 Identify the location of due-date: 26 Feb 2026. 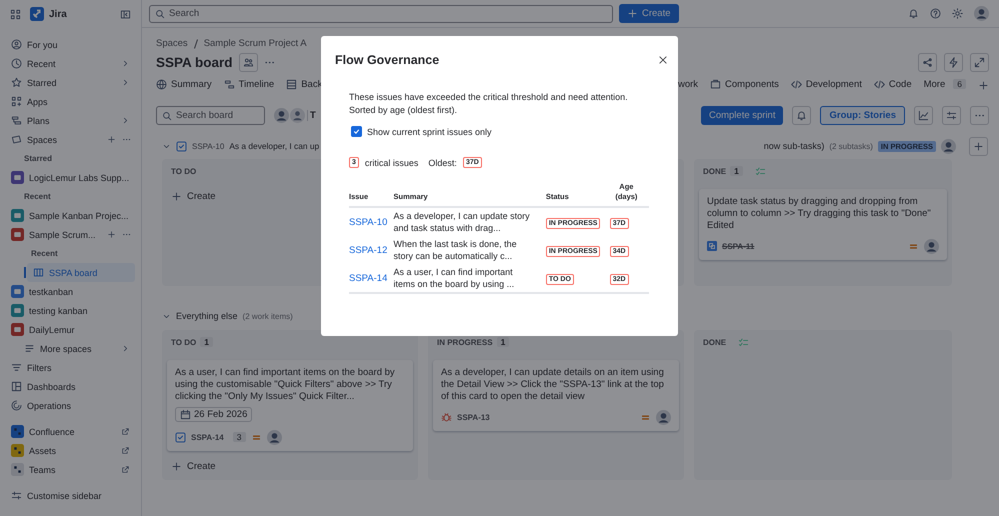
(213, 414).